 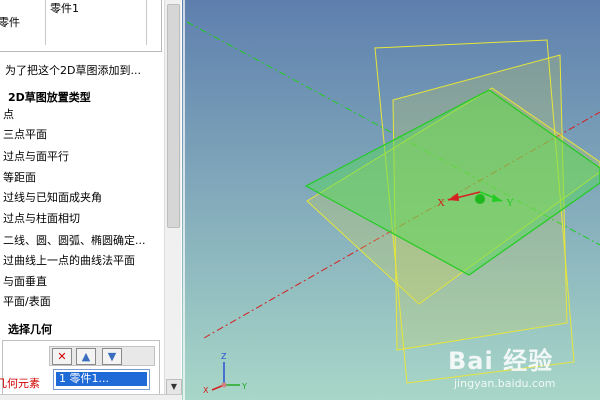 I want to click on arrow-down-icon: ▼, so click(x=112, y=356).